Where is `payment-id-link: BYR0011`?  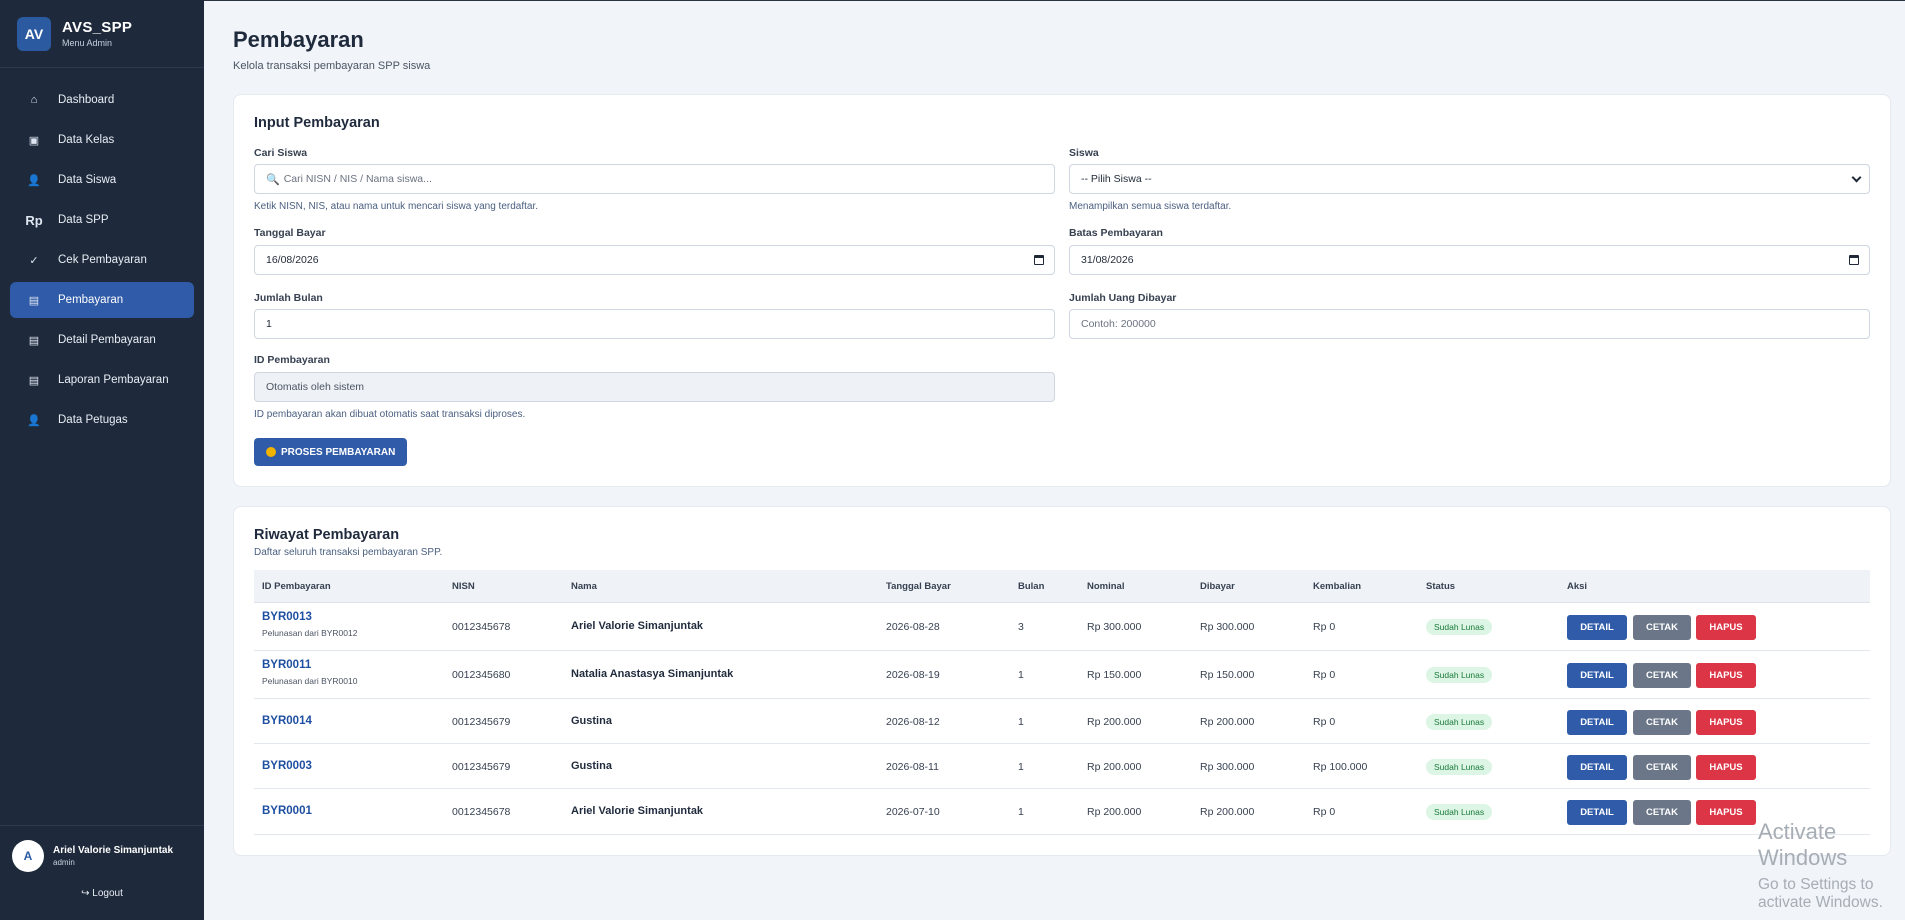
payment-id-link: BYR0011 is located at coordinates (286, 665).